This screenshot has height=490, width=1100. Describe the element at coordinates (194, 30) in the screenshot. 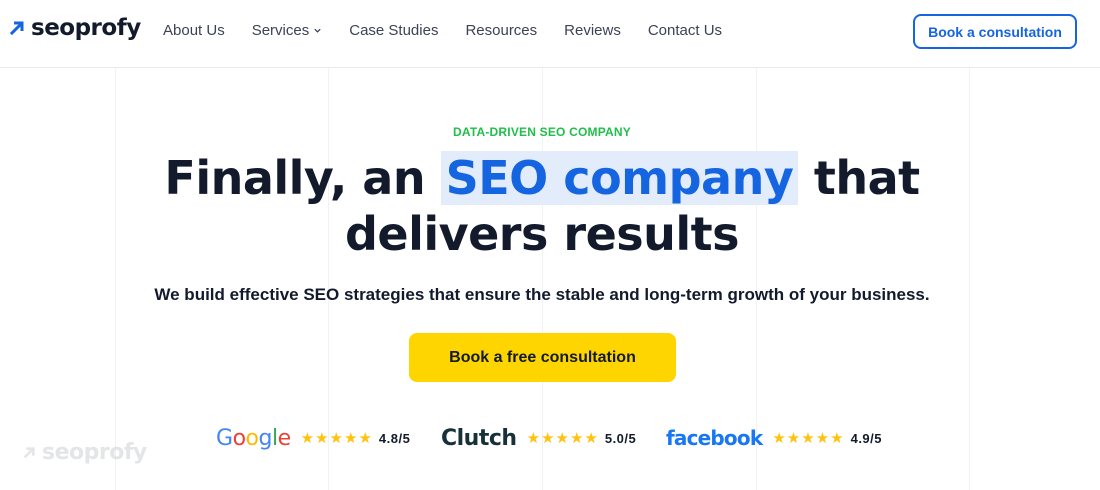

I see `nav-about-us: About Us` at that location.